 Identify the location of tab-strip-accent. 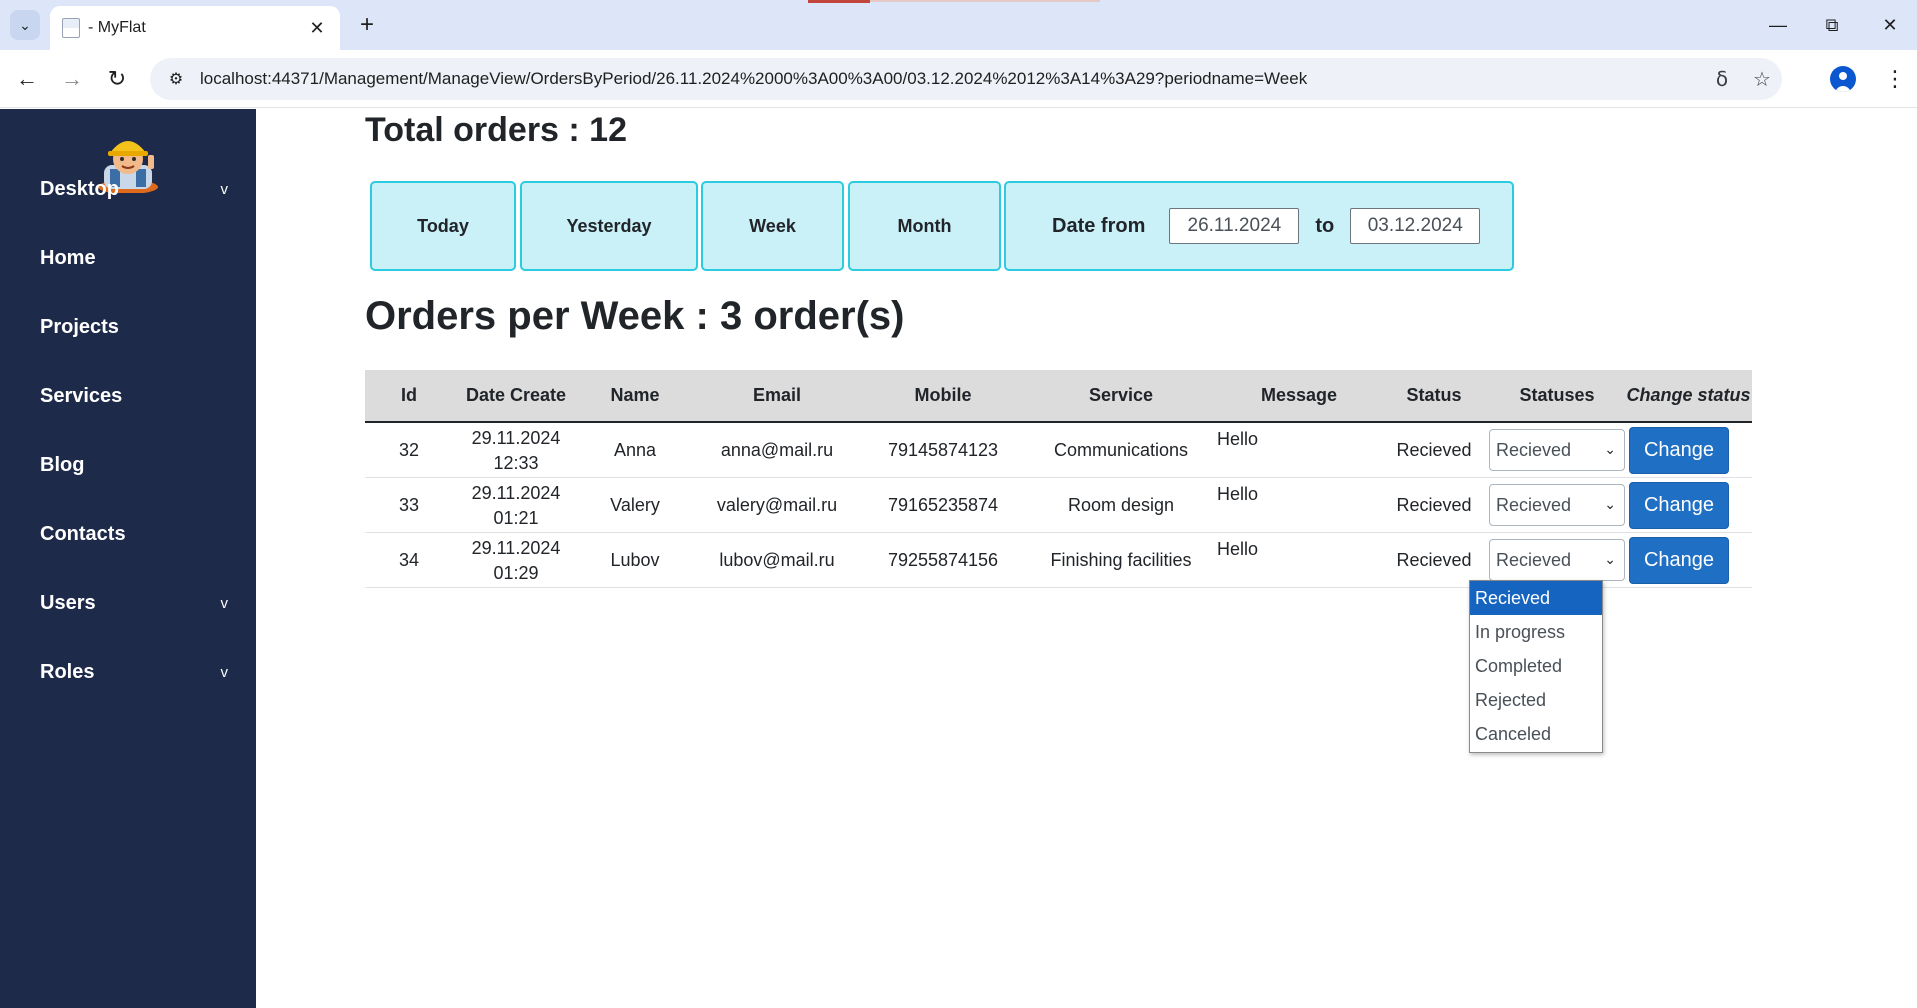
(839, 1).